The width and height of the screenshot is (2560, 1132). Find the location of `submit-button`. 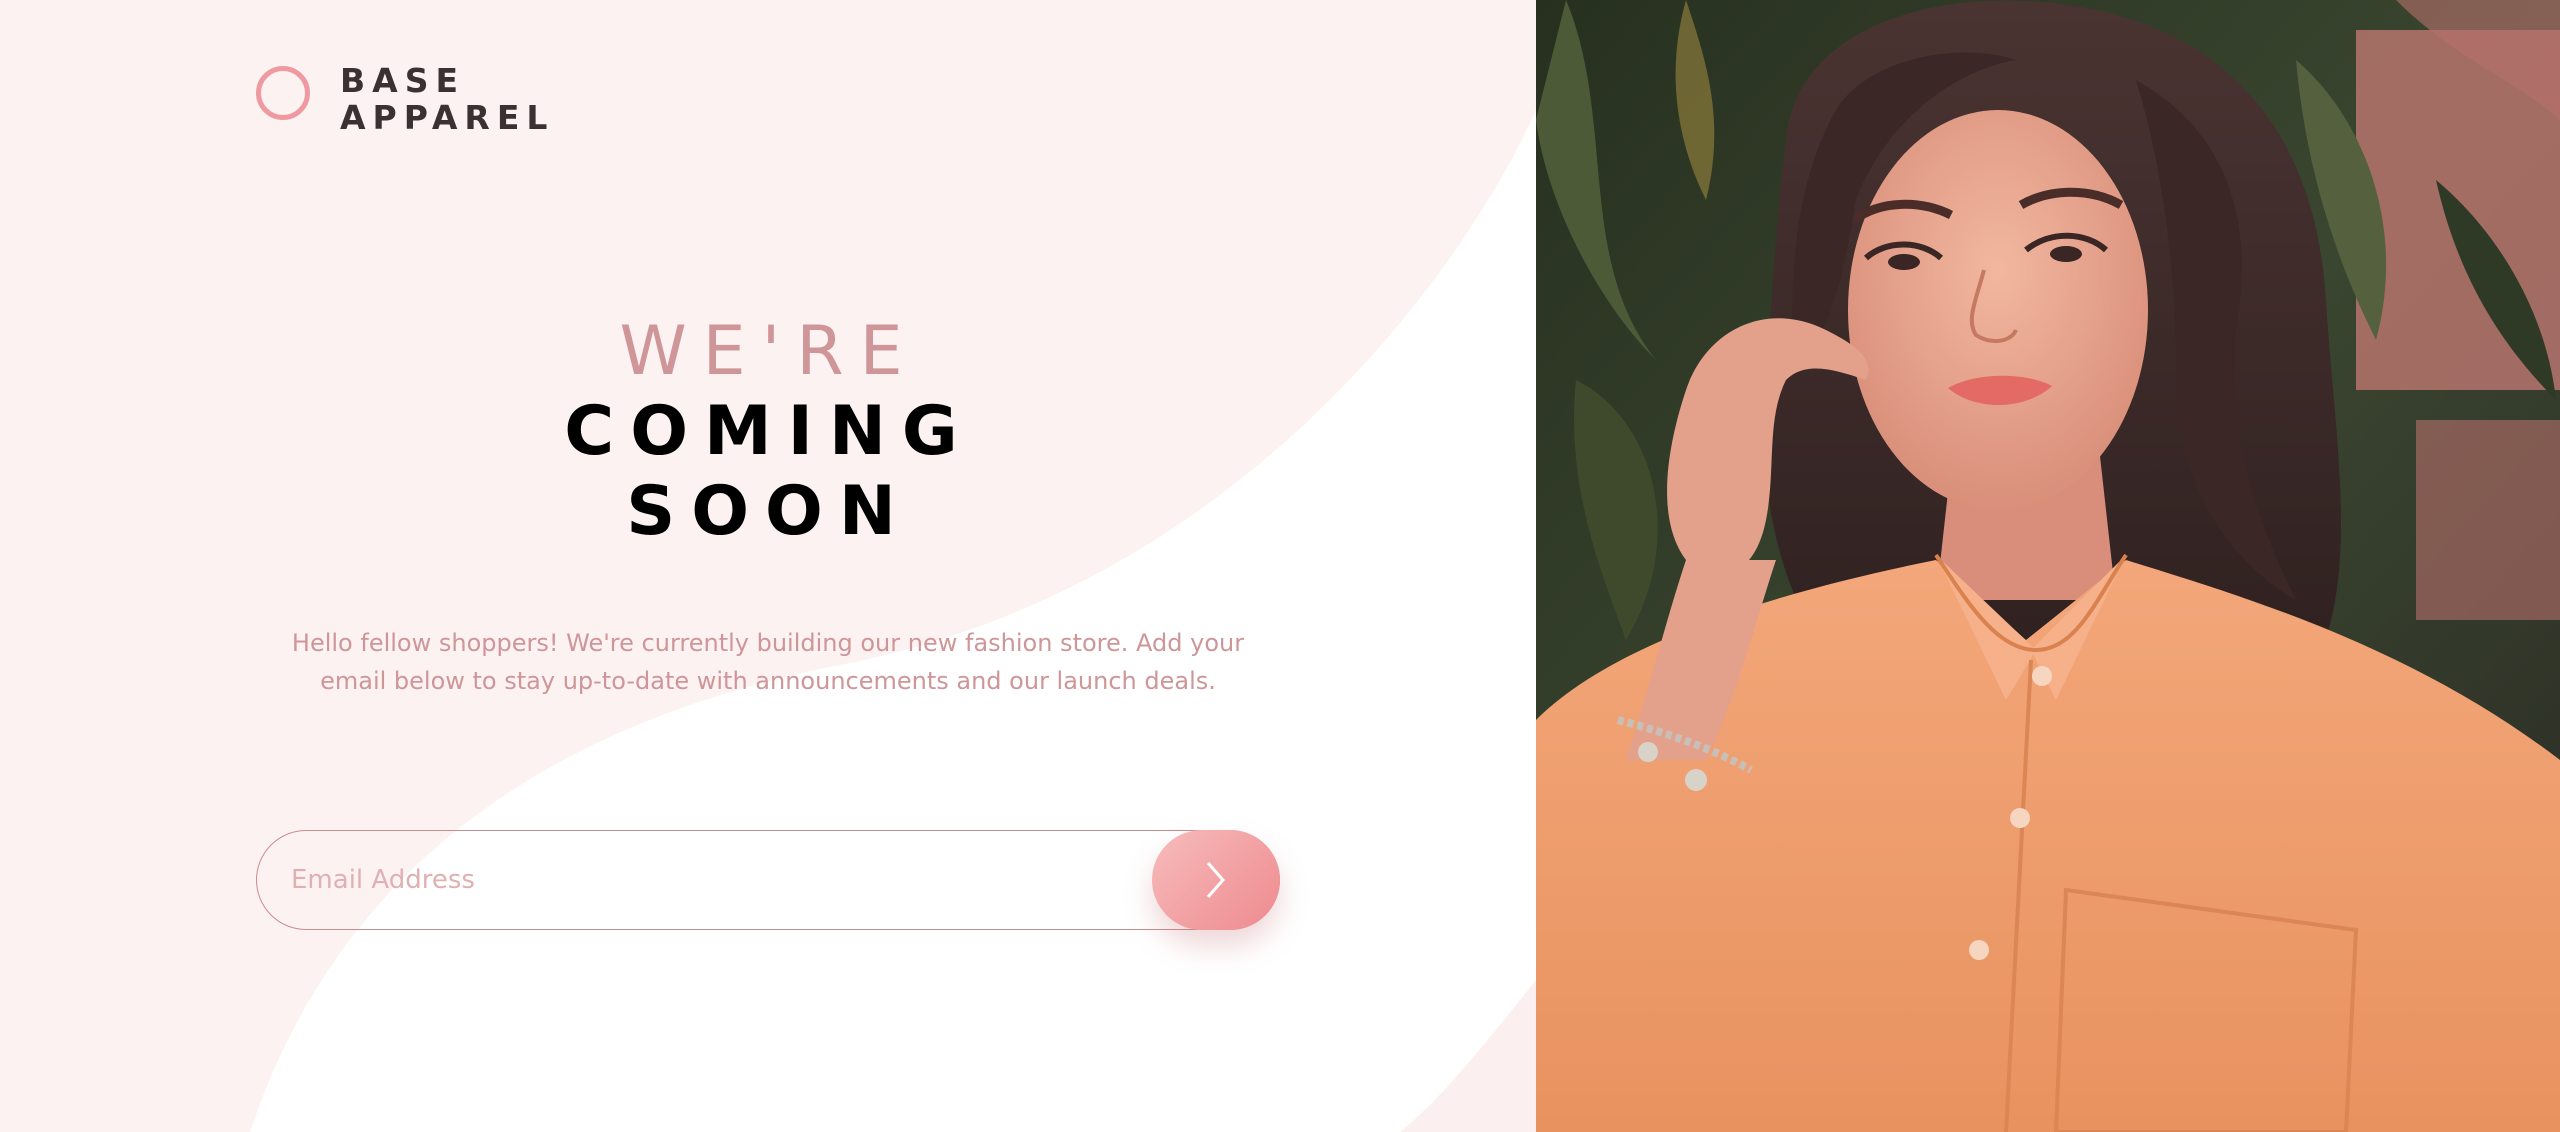

submit-button is located at coordinates (1216, 880).